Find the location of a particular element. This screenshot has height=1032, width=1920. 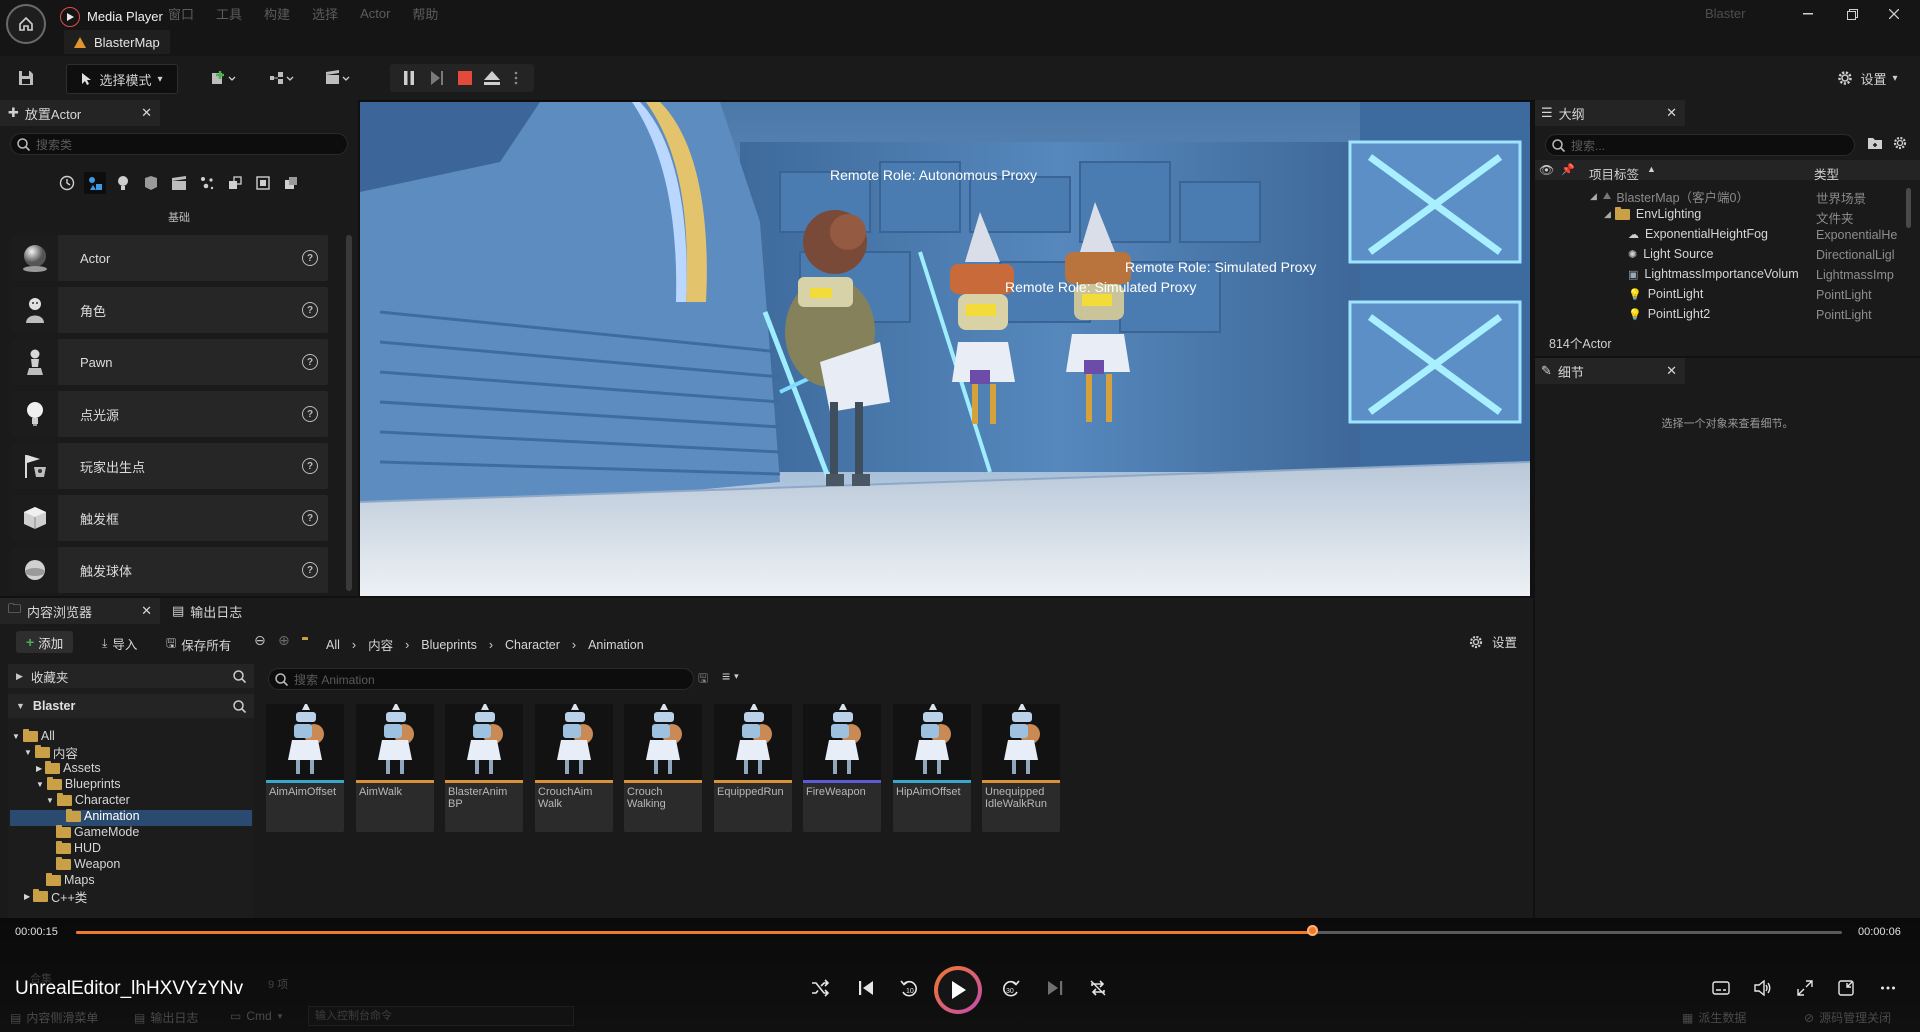

details-tab: ✎ 细节 ✕ is located at coordinates (1610, 371).